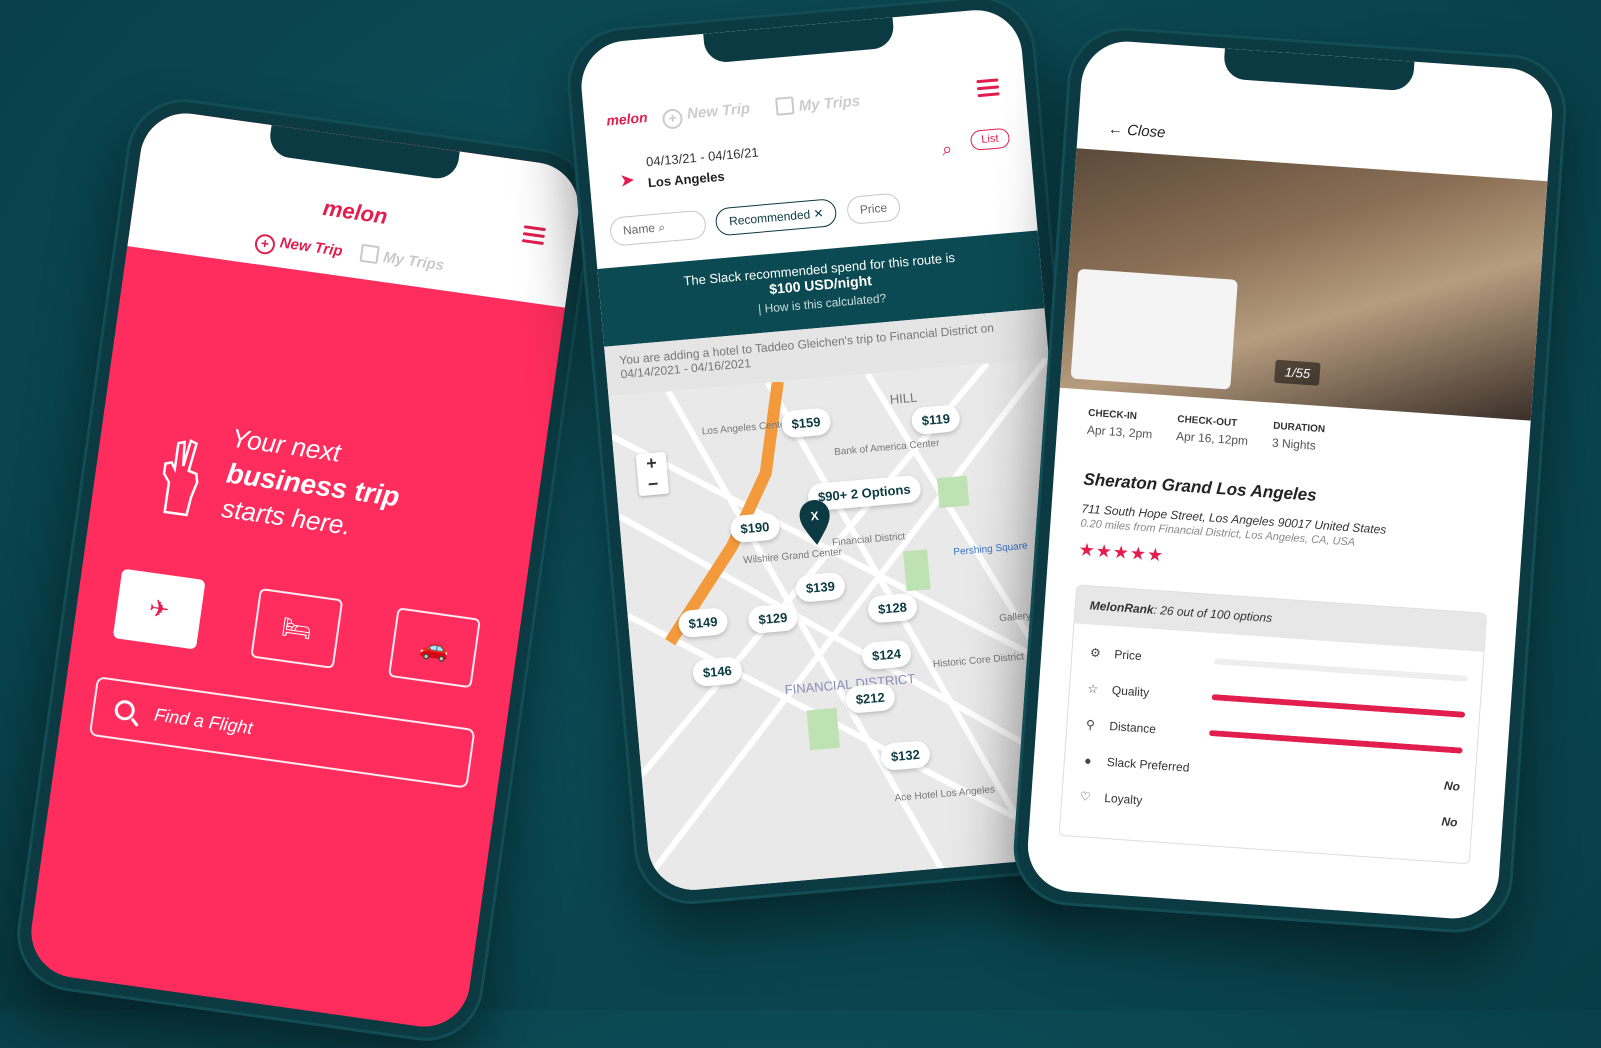 The image size is (1601, 1048). I want to click on search-icon, so click(125, 710).